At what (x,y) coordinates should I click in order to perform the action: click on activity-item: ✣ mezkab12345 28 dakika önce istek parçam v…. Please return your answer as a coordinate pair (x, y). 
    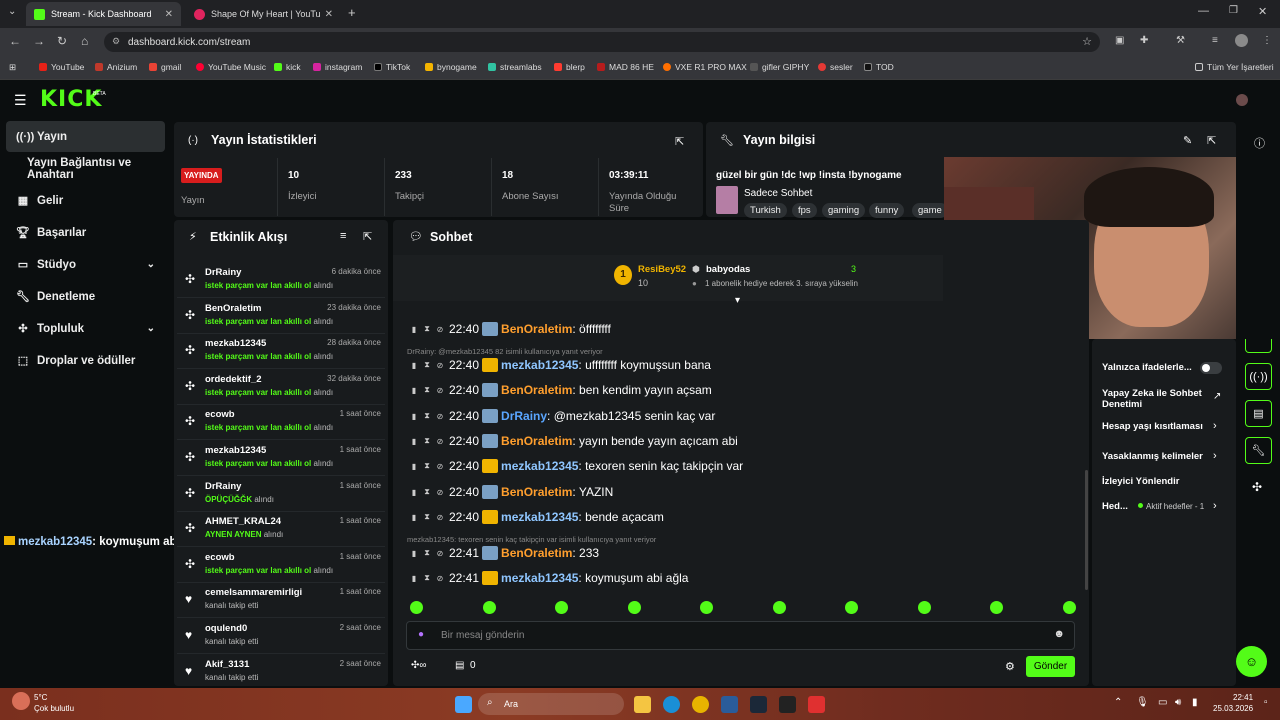
    Looking at the image, I should click on (281, 352).